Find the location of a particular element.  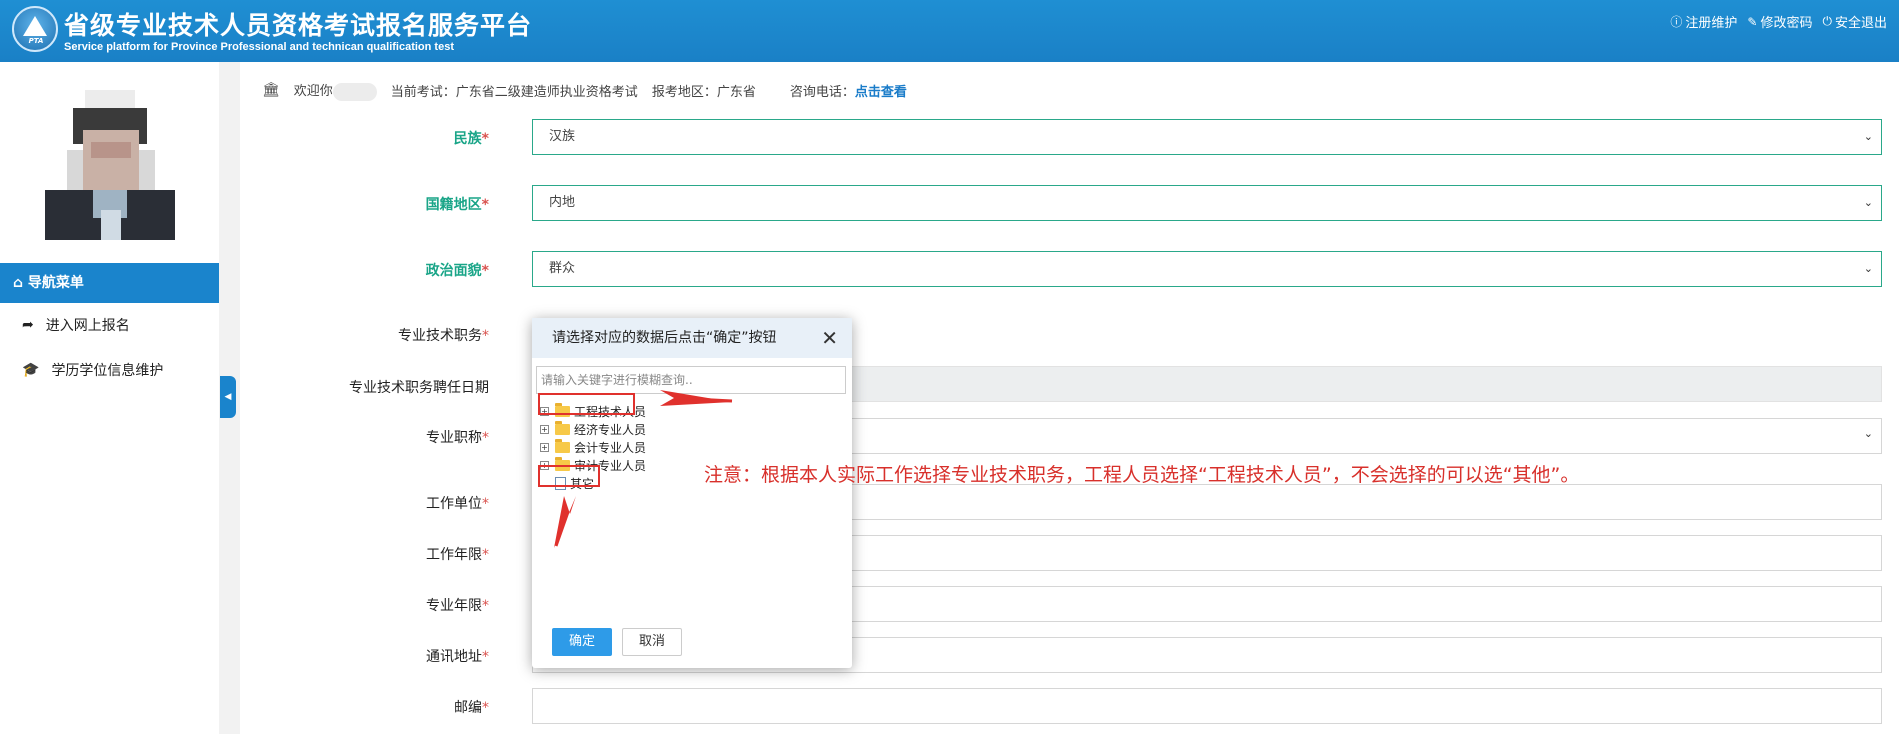

nationality-label: 国籍地区* is located at coordinates (457, 205).